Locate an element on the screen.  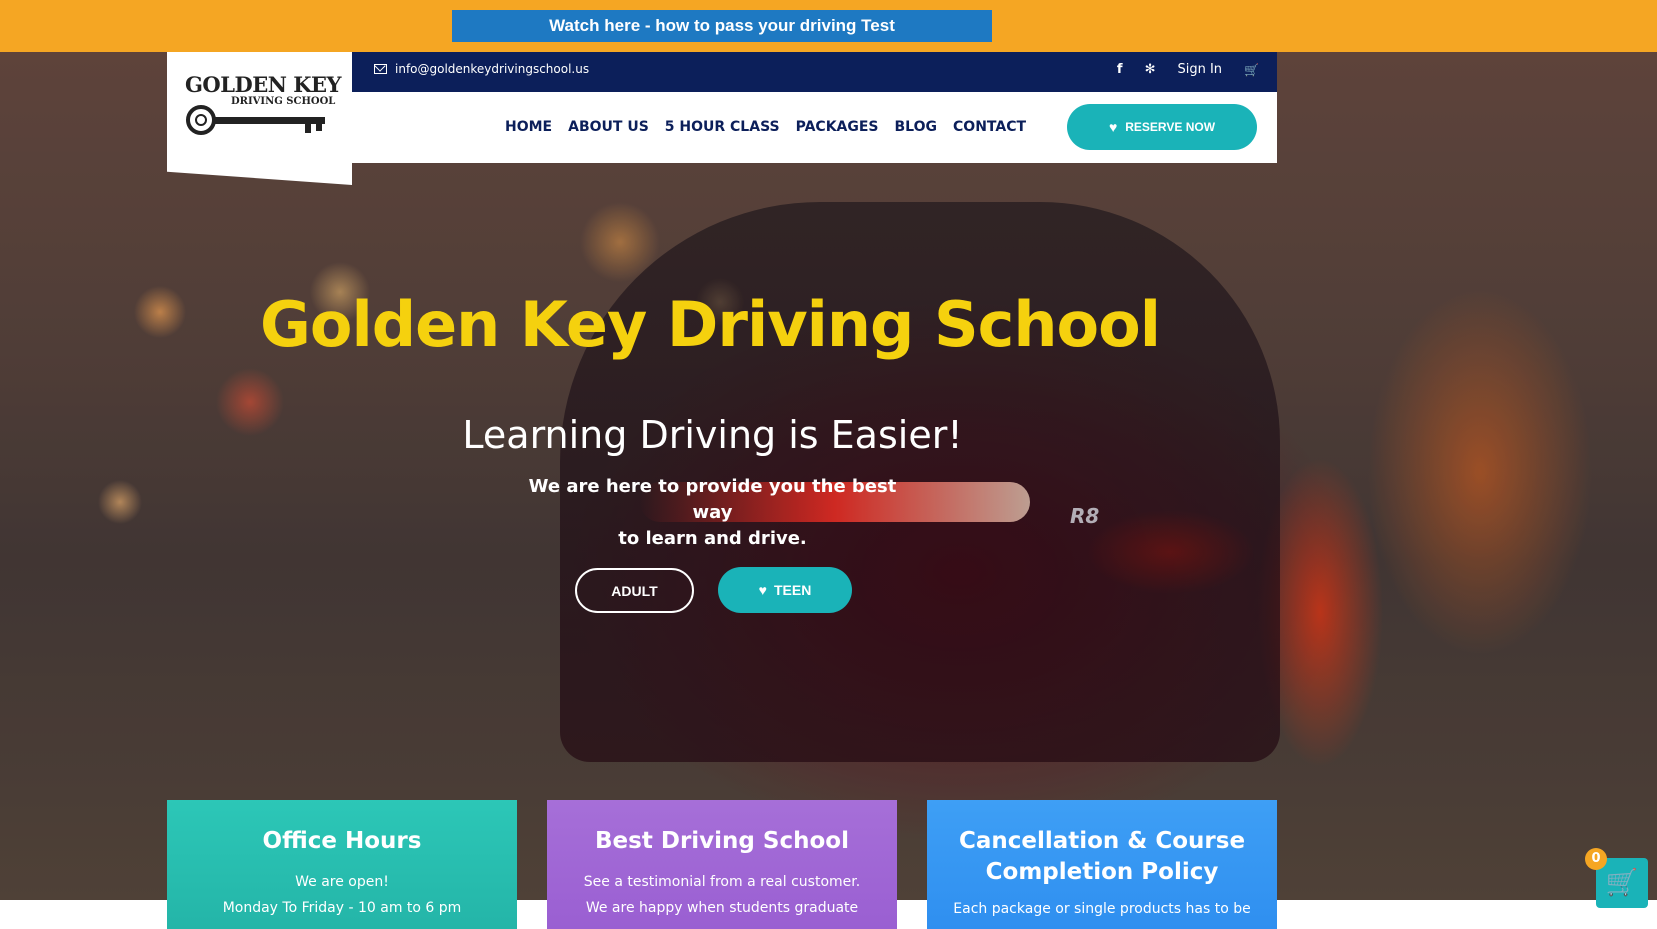
site-logo: GOLDEN KEY DRIVING SCHOOL is located at coordinates (259, 118).